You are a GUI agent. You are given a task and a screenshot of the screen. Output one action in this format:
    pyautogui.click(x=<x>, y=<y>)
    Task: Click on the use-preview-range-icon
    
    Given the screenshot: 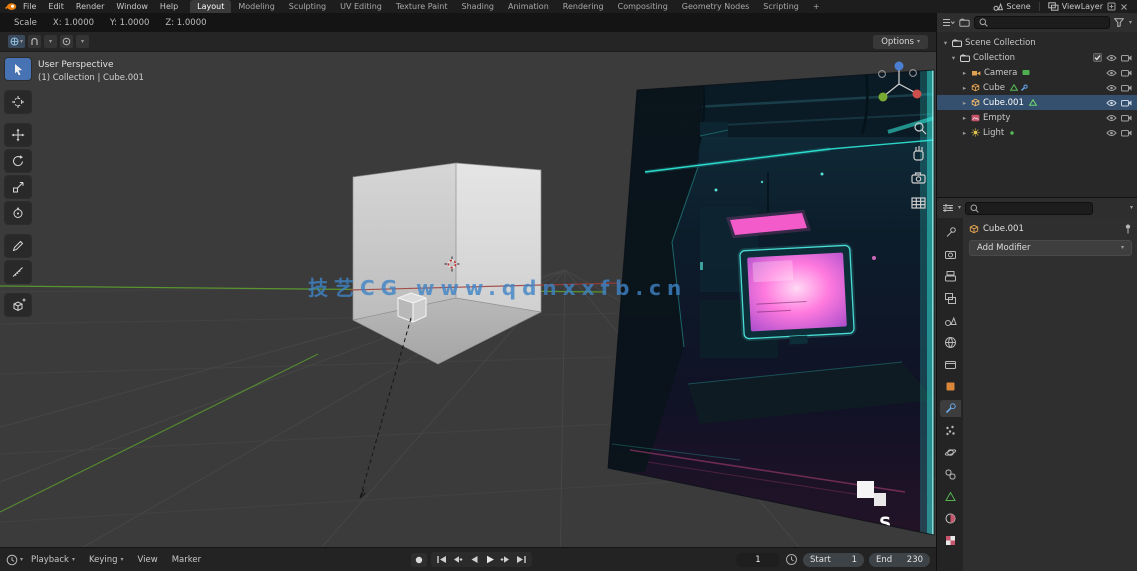 What is the action you would take?
    pyautogui.click(x=791, y=559)
    